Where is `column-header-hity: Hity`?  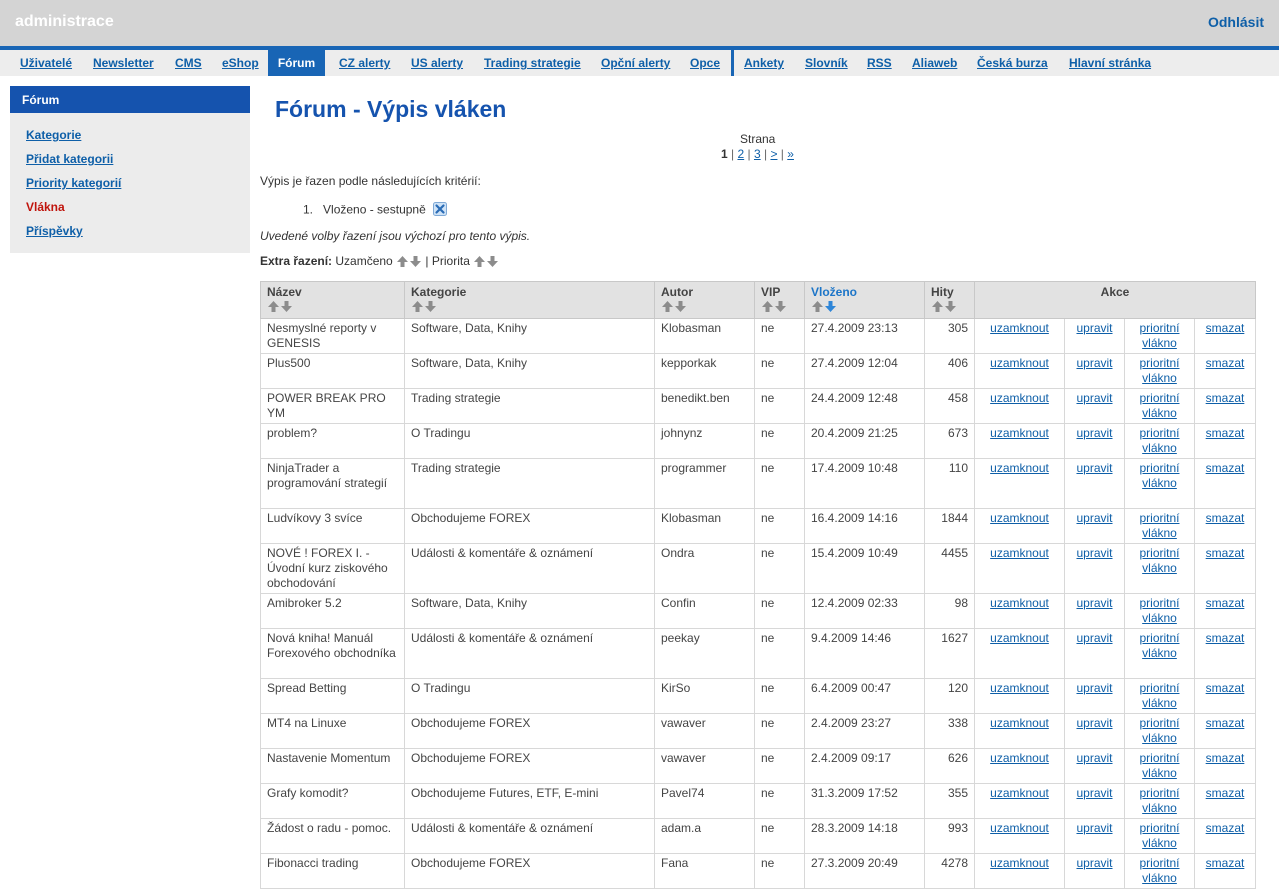 column-header-hity: Hity is located at coordinates (949, 300).